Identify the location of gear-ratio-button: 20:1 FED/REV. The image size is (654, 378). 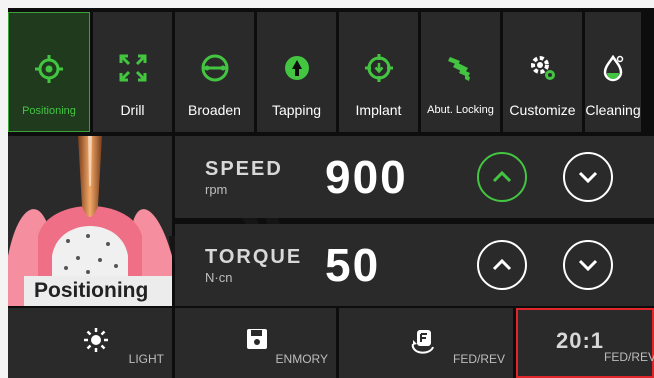
(585, 343).